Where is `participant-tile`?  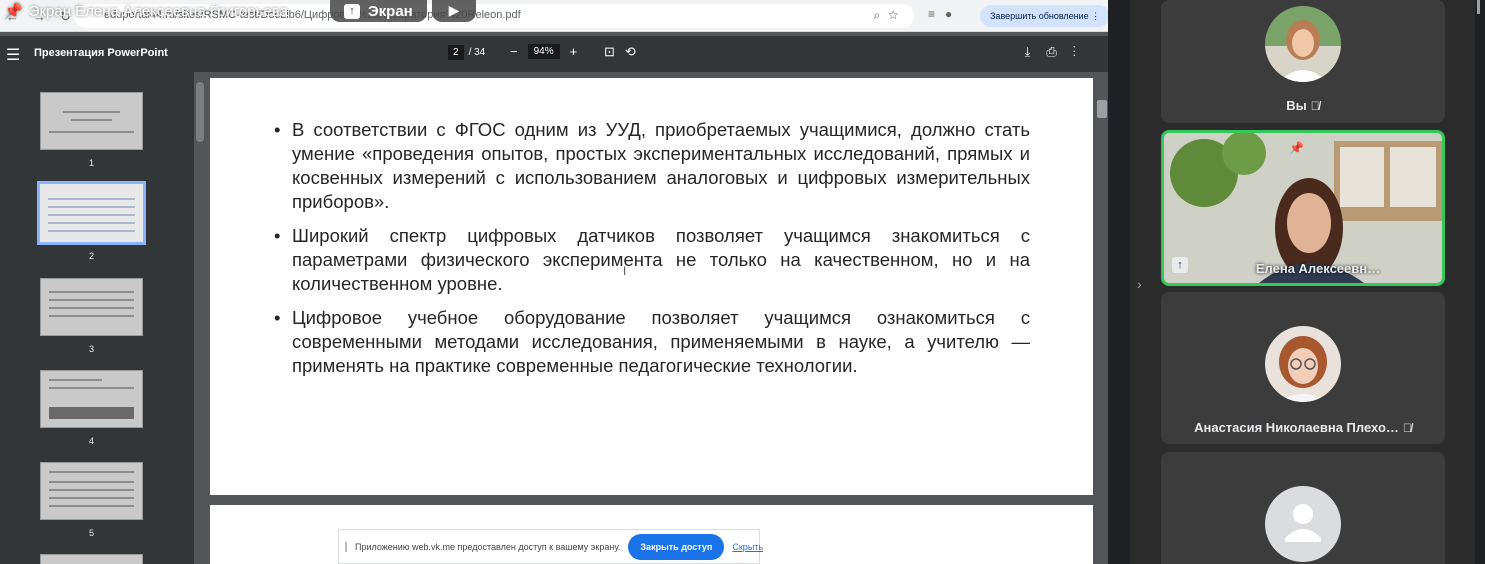 participant-tile is located at coordinates (1303, 508).